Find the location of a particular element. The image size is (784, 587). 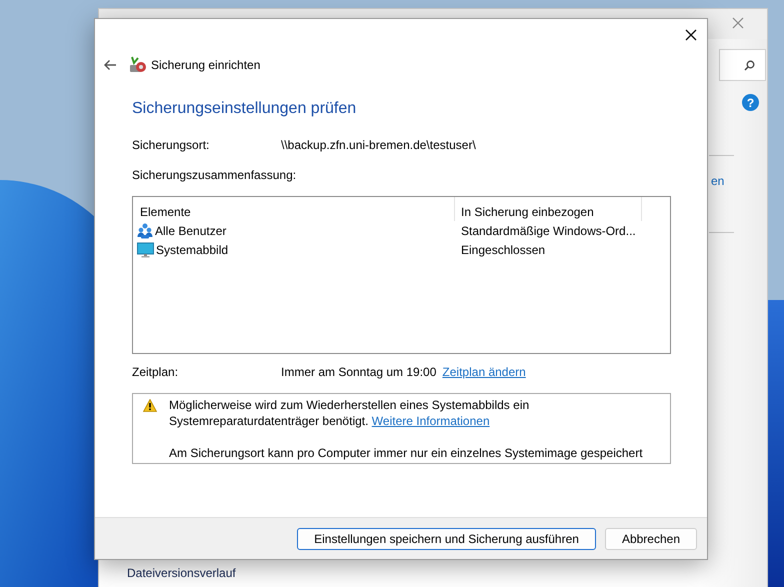

nav-item: Dateiversionsverlauf is located at coordinates (181, 573).